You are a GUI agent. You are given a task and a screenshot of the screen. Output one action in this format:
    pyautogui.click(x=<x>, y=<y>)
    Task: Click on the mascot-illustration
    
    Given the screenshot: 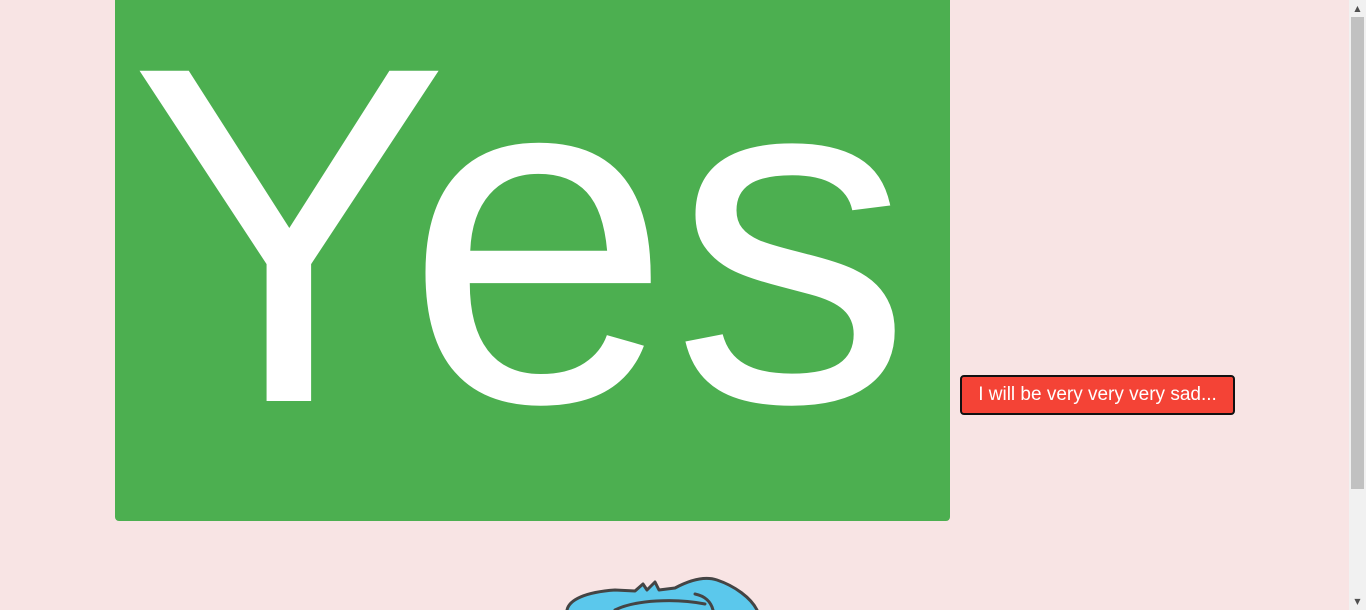 What is the action you would take?
    pyautogui.click(x=662, y=593)
    